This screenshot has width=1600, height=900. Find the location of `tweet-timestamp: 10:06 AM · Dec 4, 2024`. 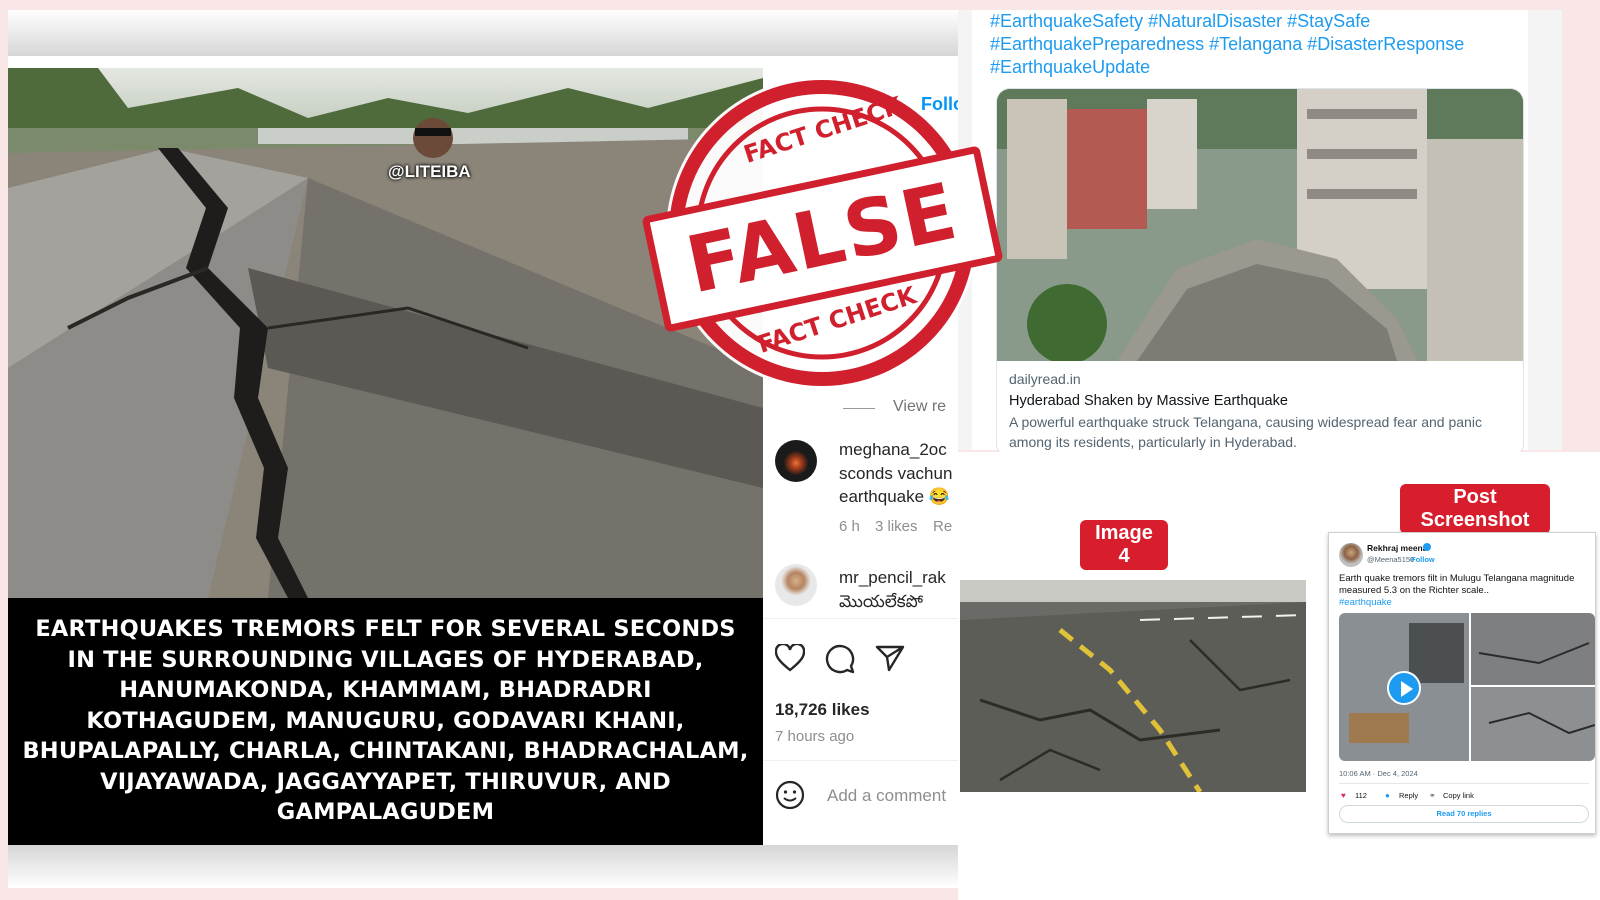

tweet-timestamp: 10:06 AM · Dec 4, 2024 is located at coordinates (1378, 773).